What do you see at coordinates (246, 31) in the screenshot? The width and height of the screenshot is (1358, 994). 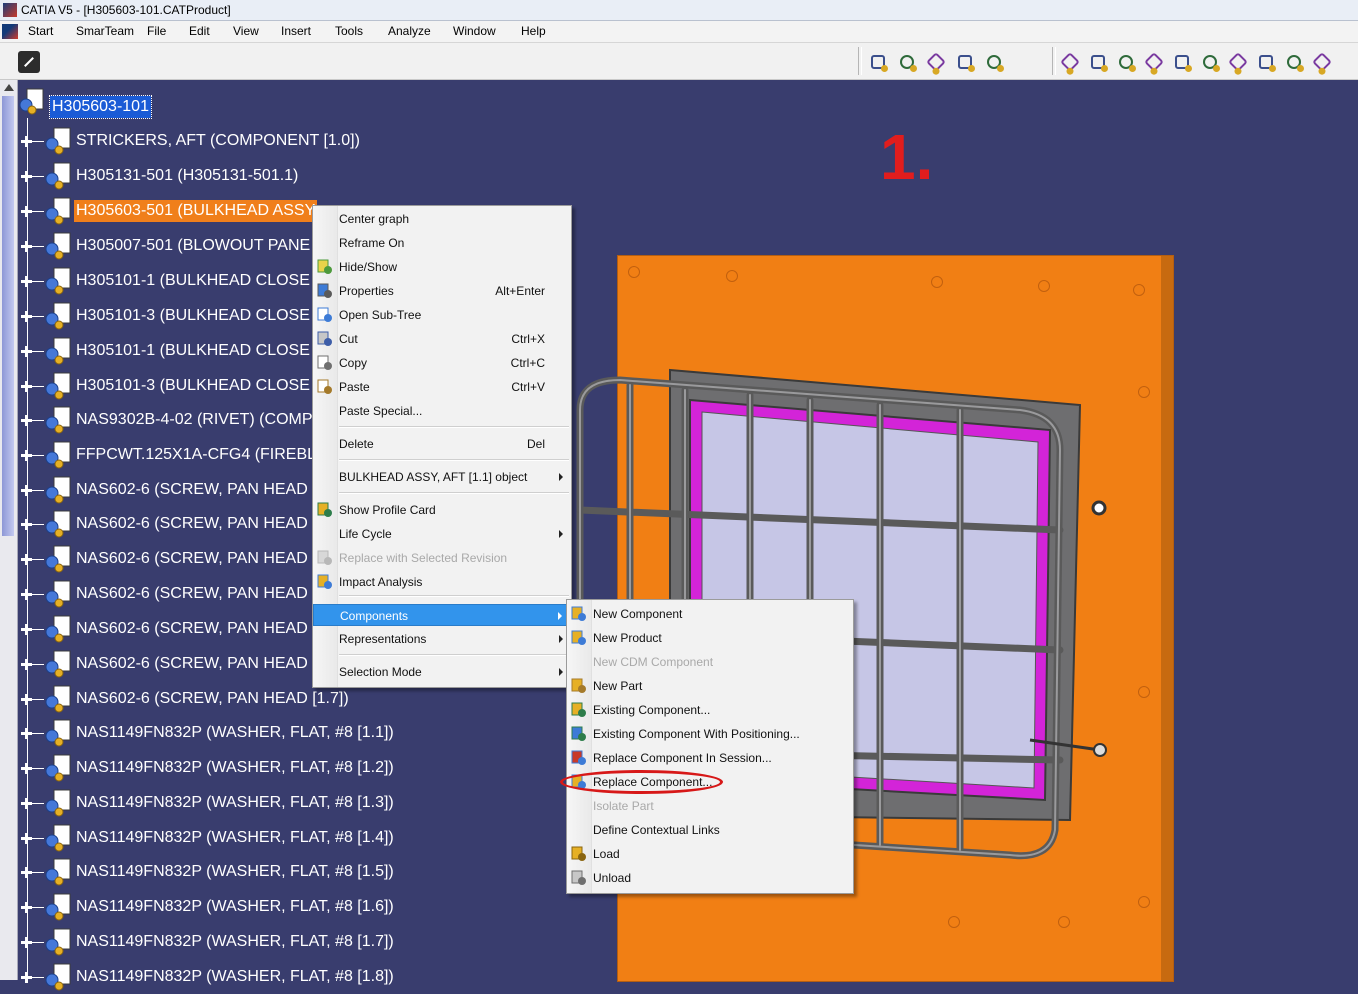 I see `menu-view: View` at bounding box center [246, 31].